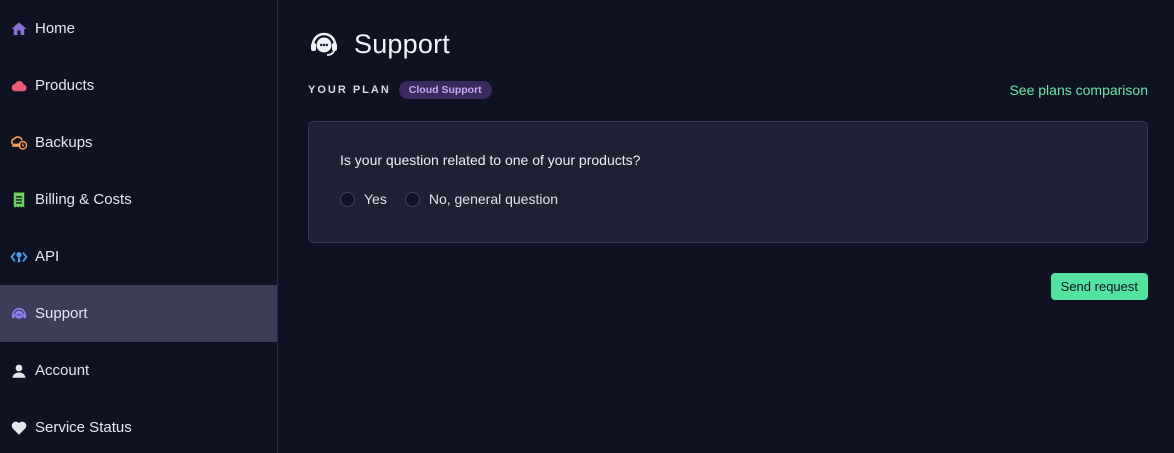  Describe the element at coordinates (19, 257) in the screenshot. I see `api-icon` at that location.